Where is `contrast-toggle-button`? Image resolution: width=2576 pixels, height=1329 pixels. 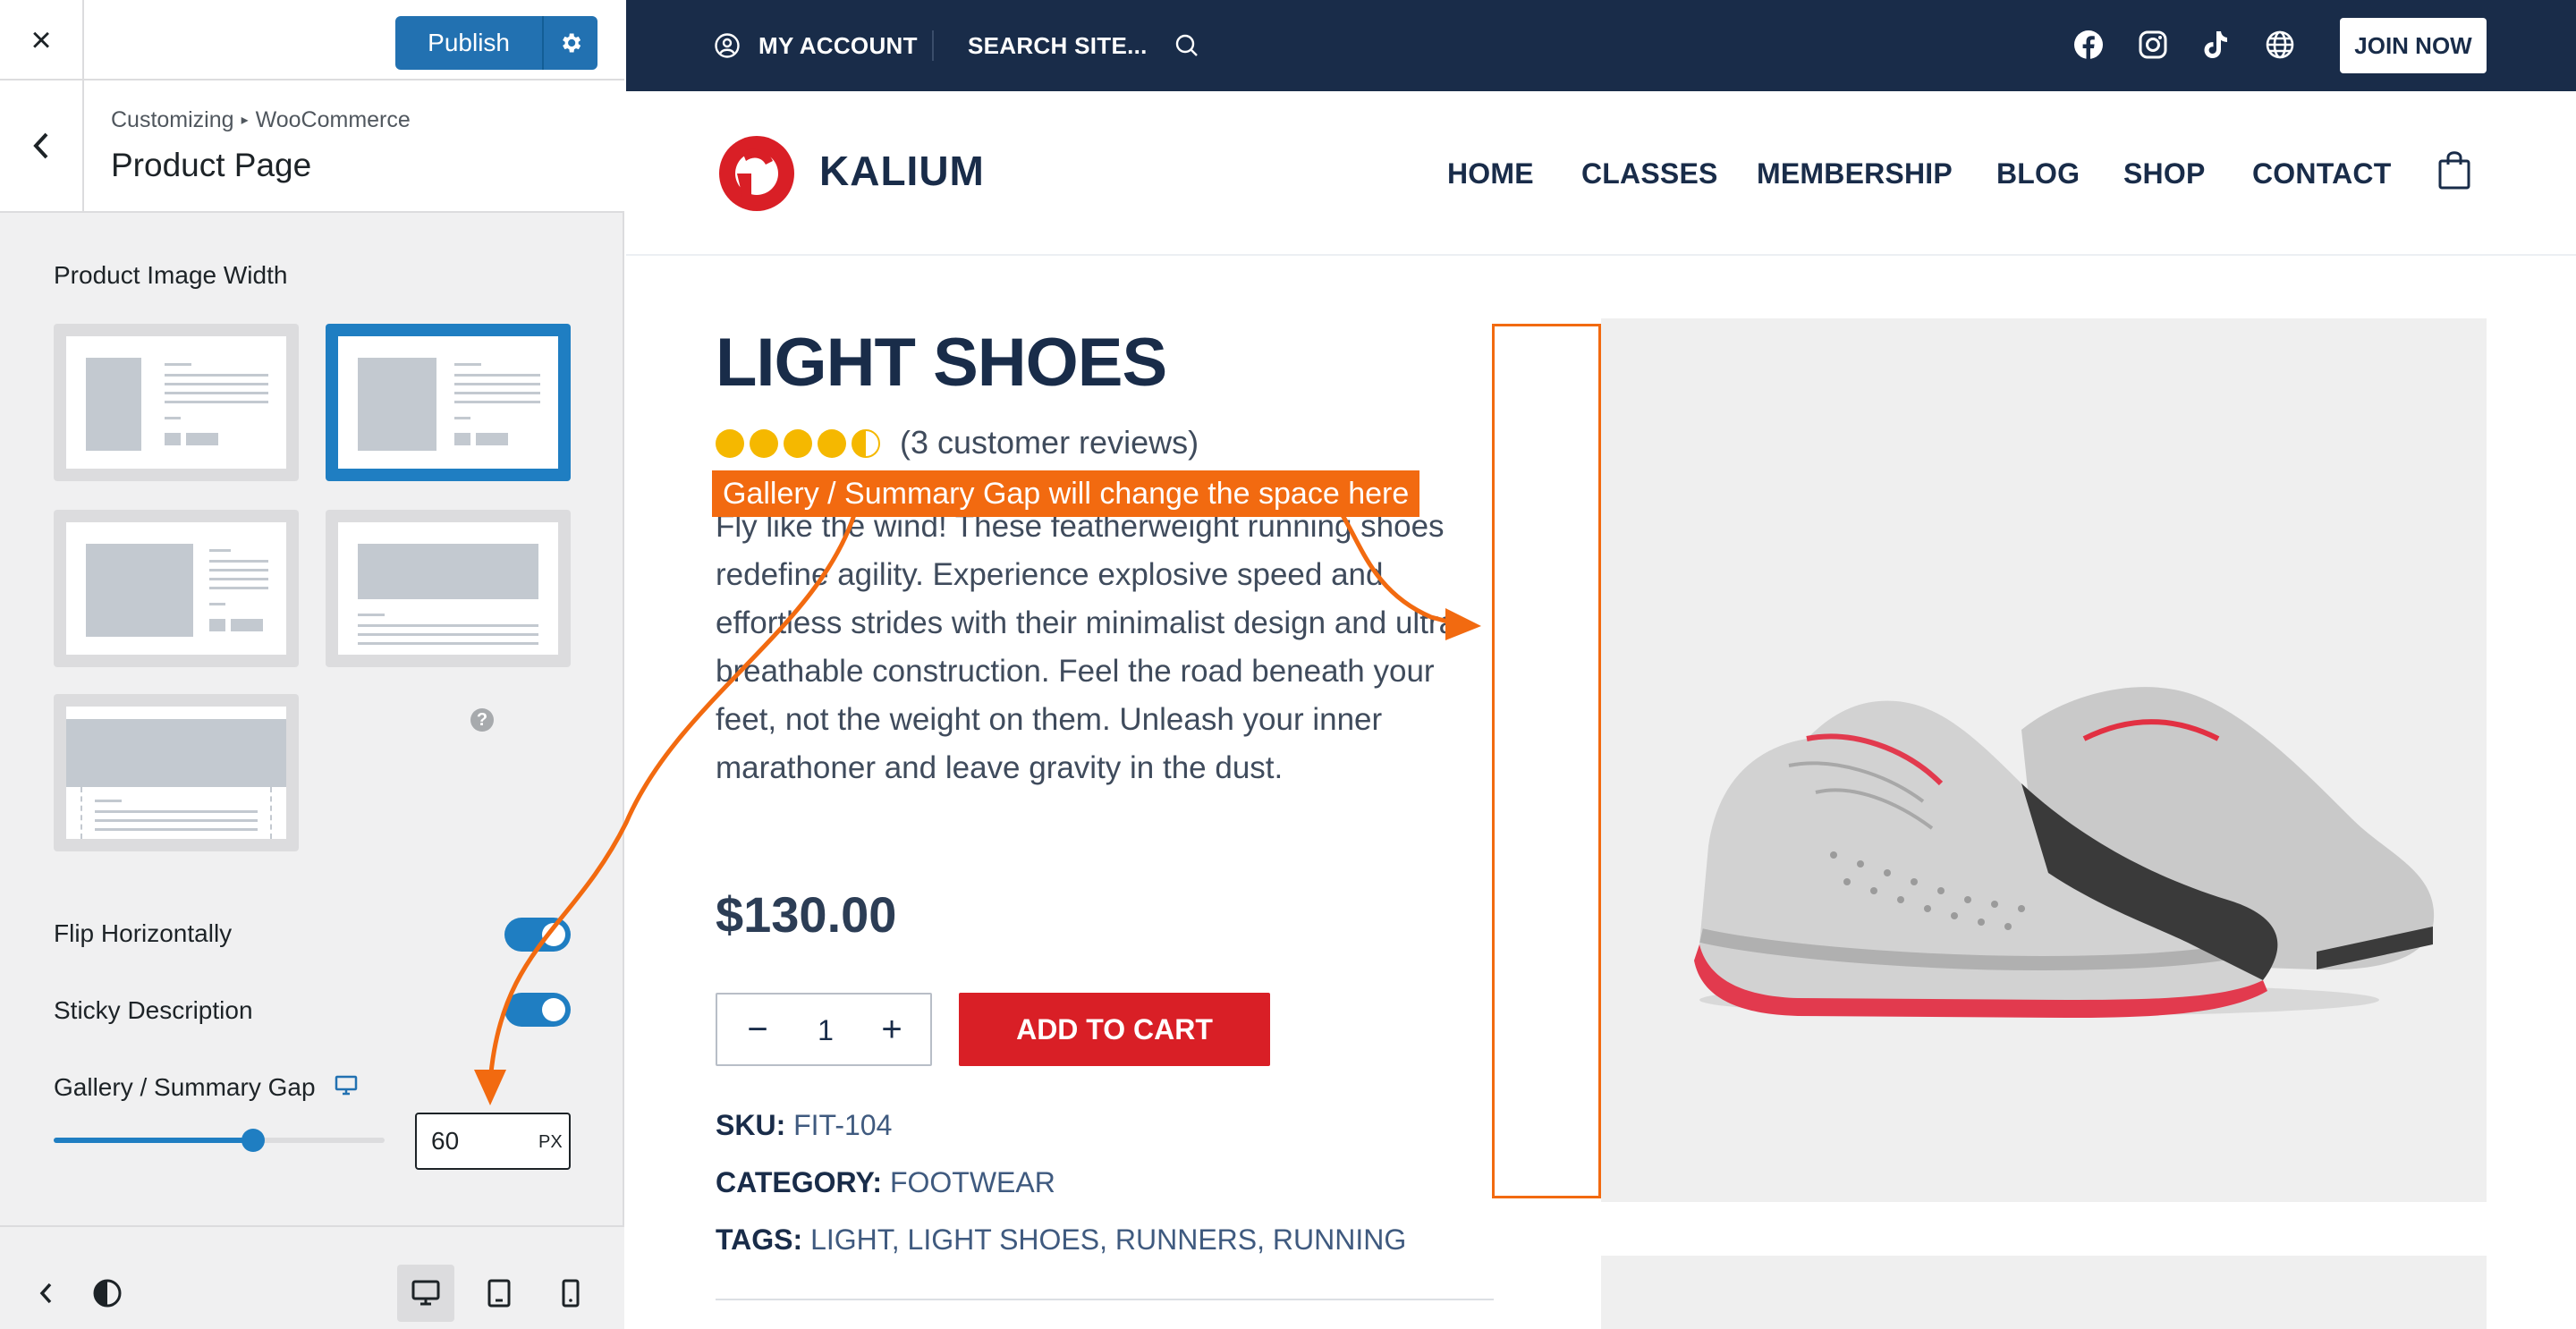 contrast-toggle-button is located at coordinates (107, 1293).